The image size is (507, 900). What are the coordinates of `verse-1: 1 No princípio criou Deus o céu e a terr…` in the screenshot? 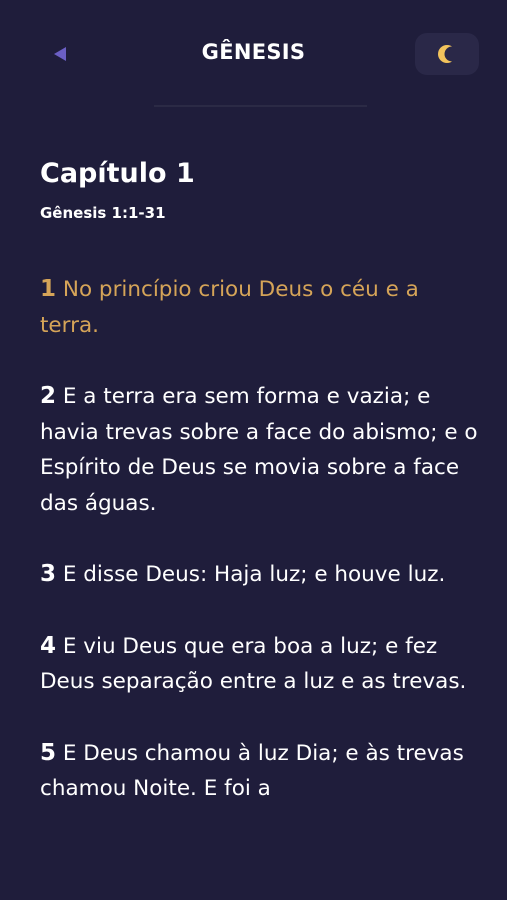 It's located at (260, 307).